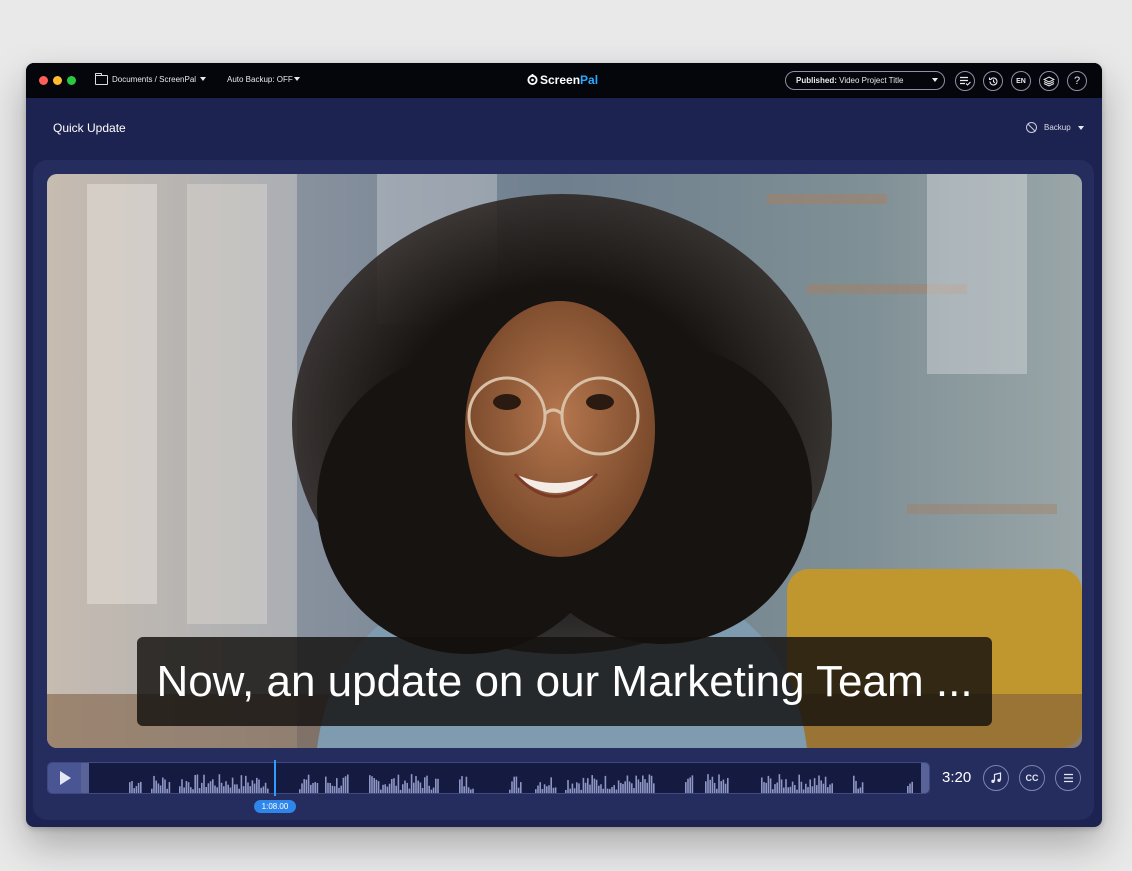  What do you see at coordinates (1049, 81) in the screenshot?
I see `layers-icon` at bounding box center [1049, 81].